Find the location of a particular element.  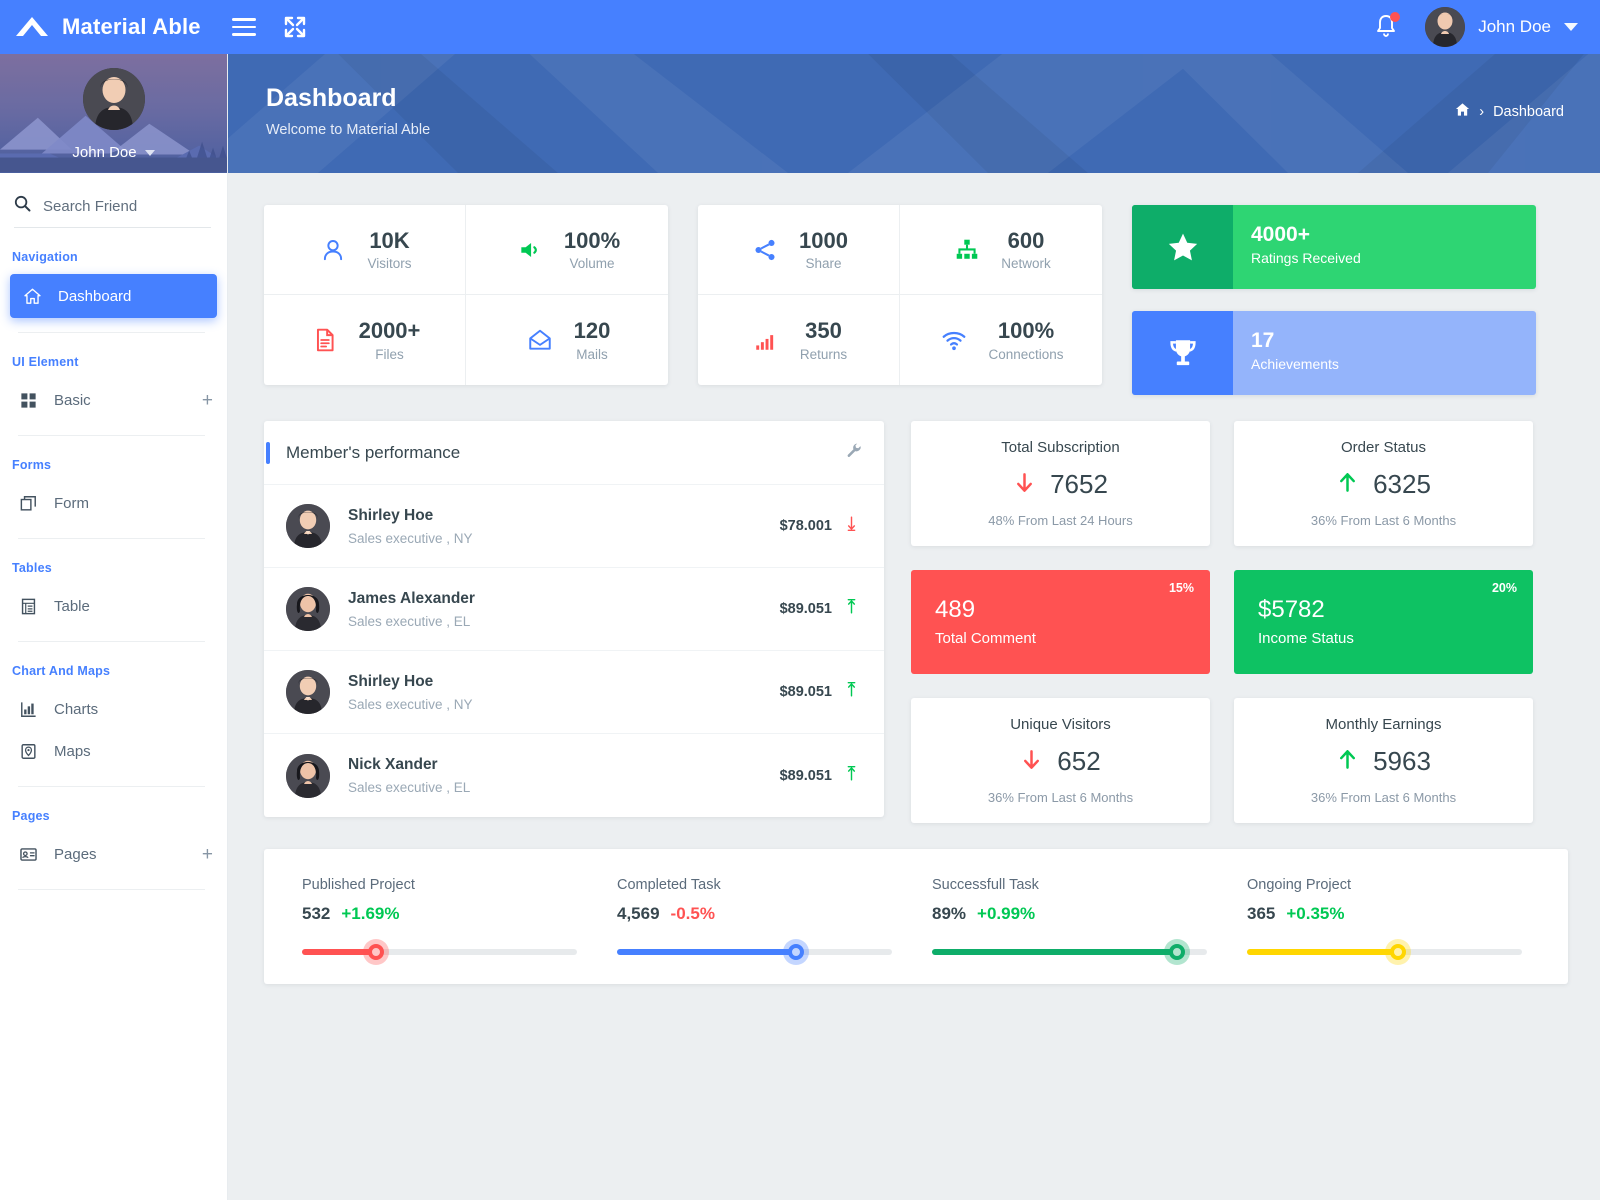

brand-block: Material Able is located at coordinates (116, 27).